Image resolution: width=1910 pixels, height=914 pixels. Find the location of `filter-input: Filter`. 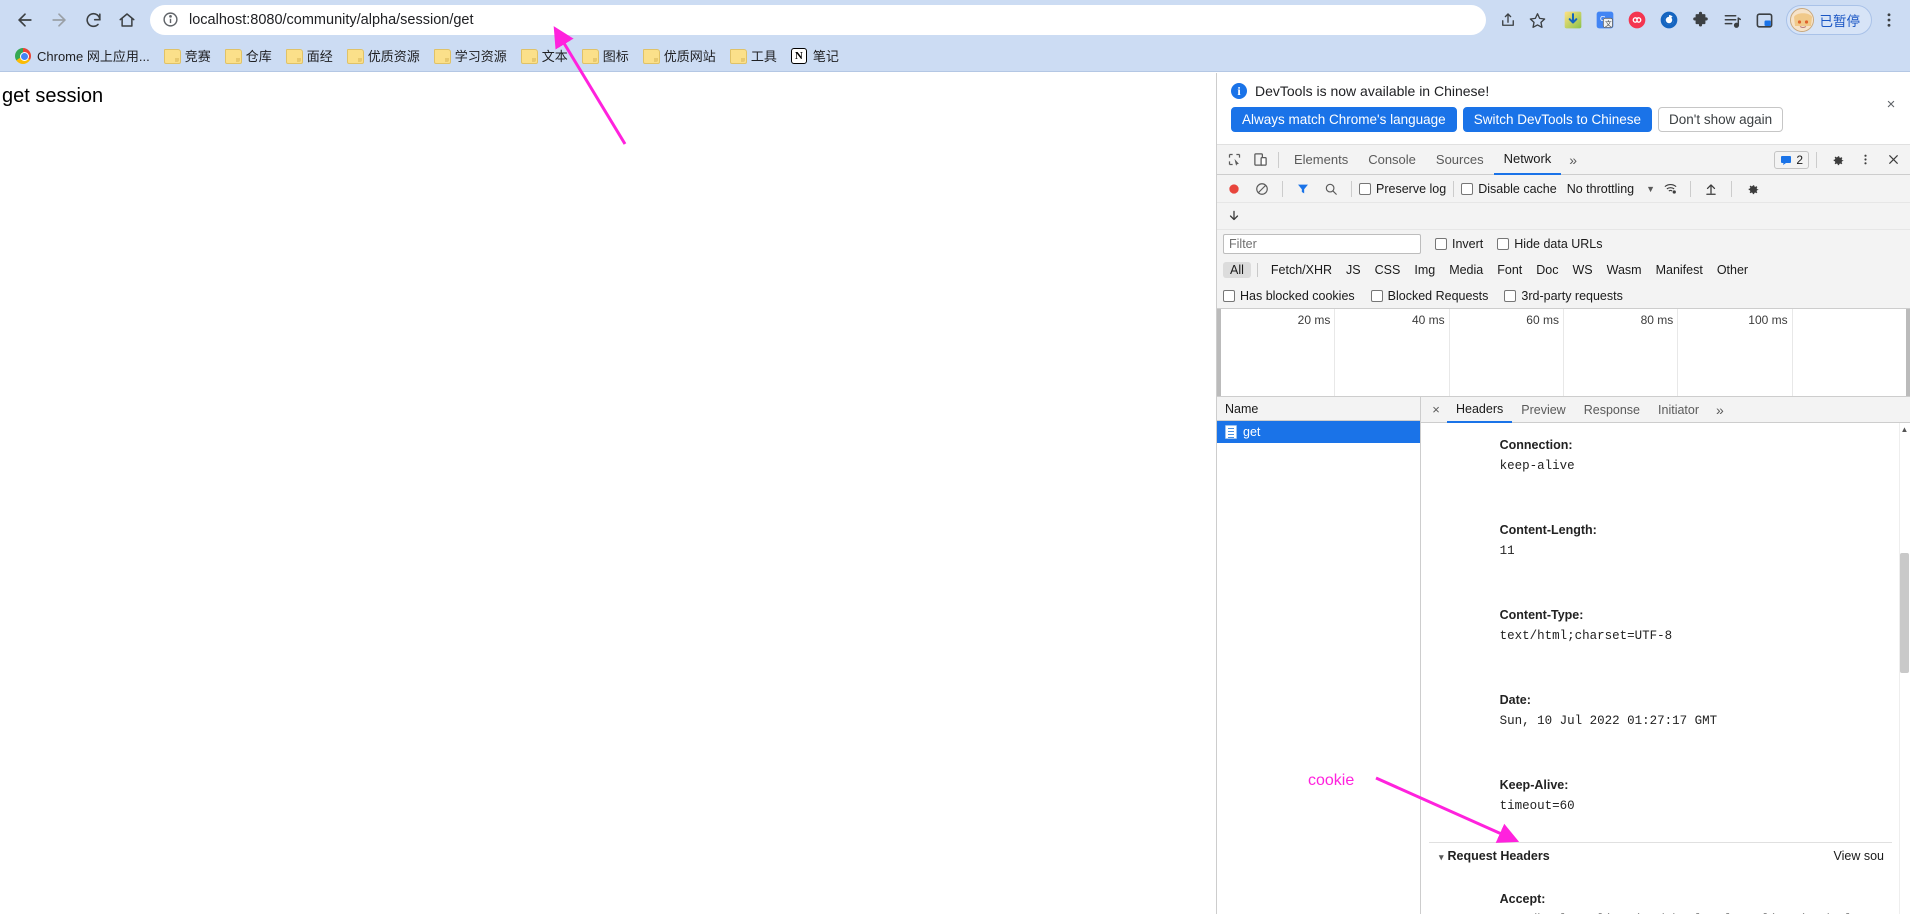

filter-input: Filter is located at coordinates (1322, 243).